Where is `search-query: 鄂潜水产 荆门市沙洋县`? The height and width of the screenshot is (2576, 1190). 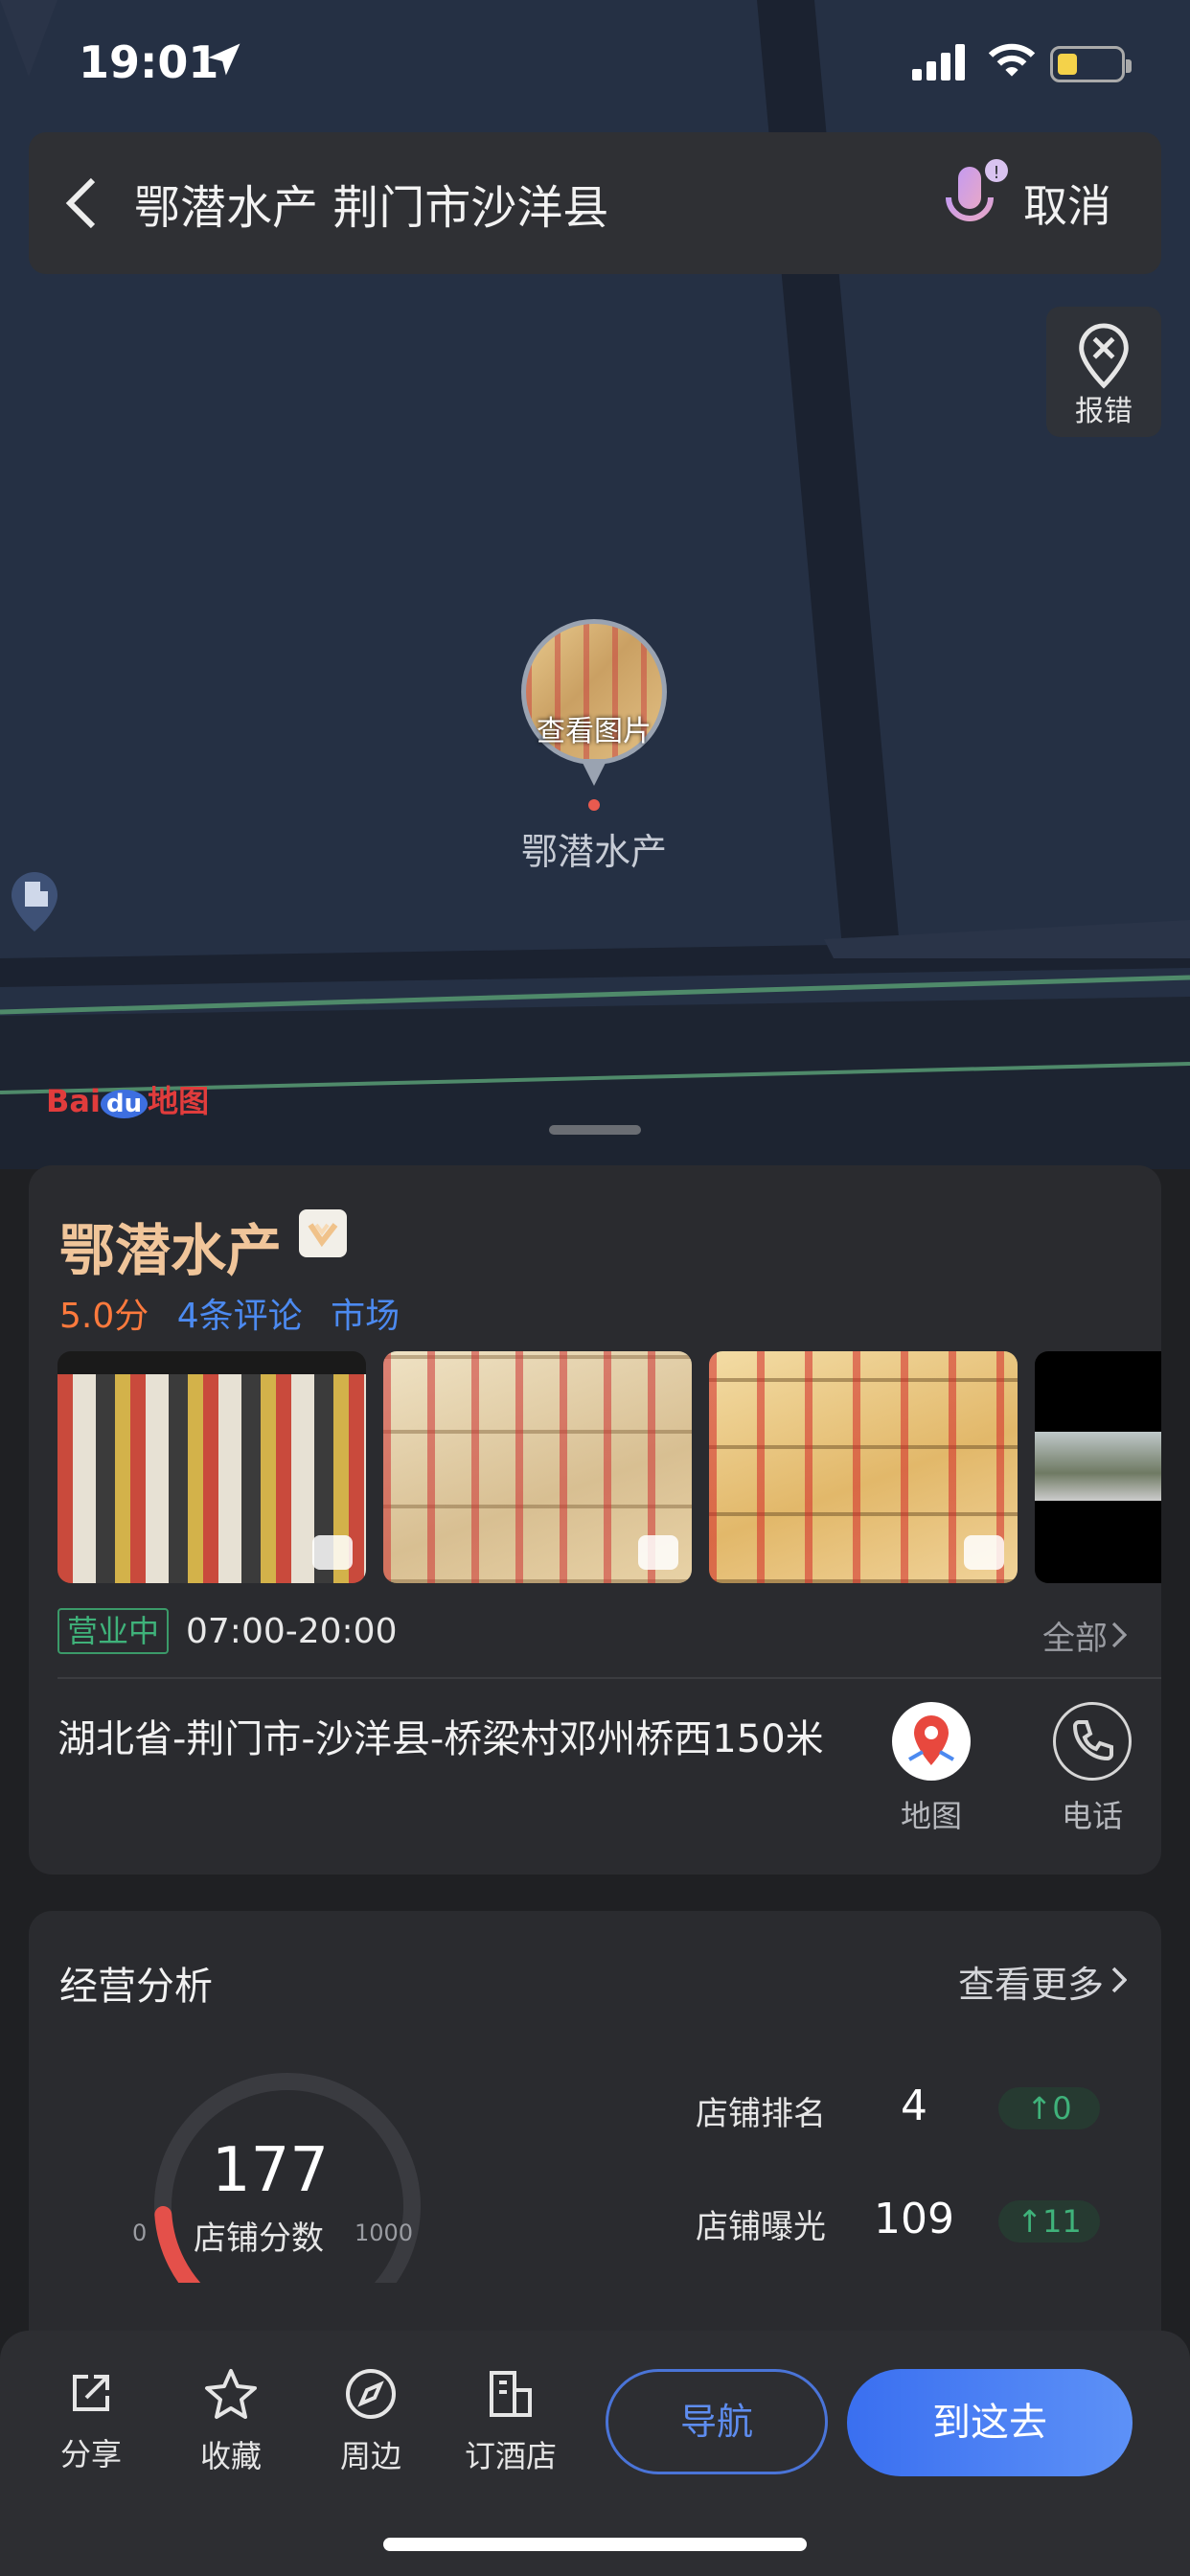 search-query: 鄂潜水产 荆门市沙洋县 is located at coordinates (536, 203).